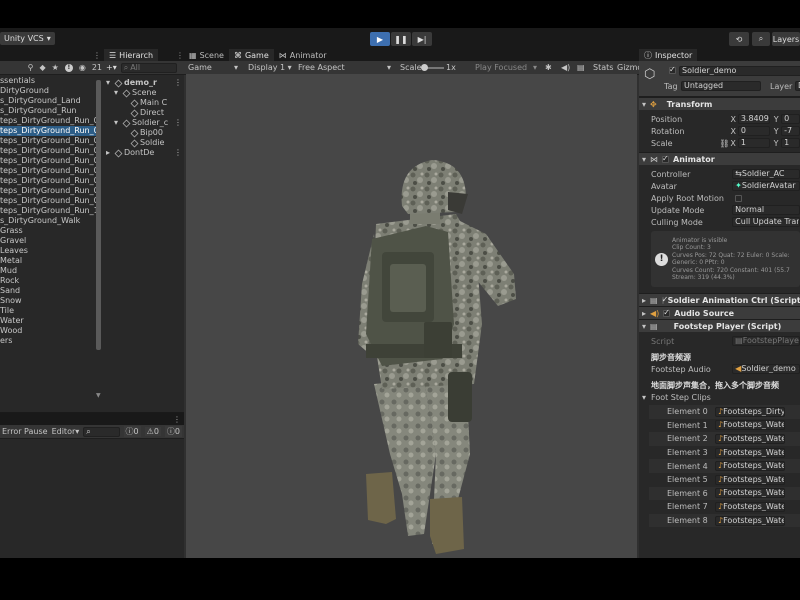 The width and height of the screenshot is (800, 600). I want to click on project-item: s_DirtyGround_Walk, so click(49, 221).